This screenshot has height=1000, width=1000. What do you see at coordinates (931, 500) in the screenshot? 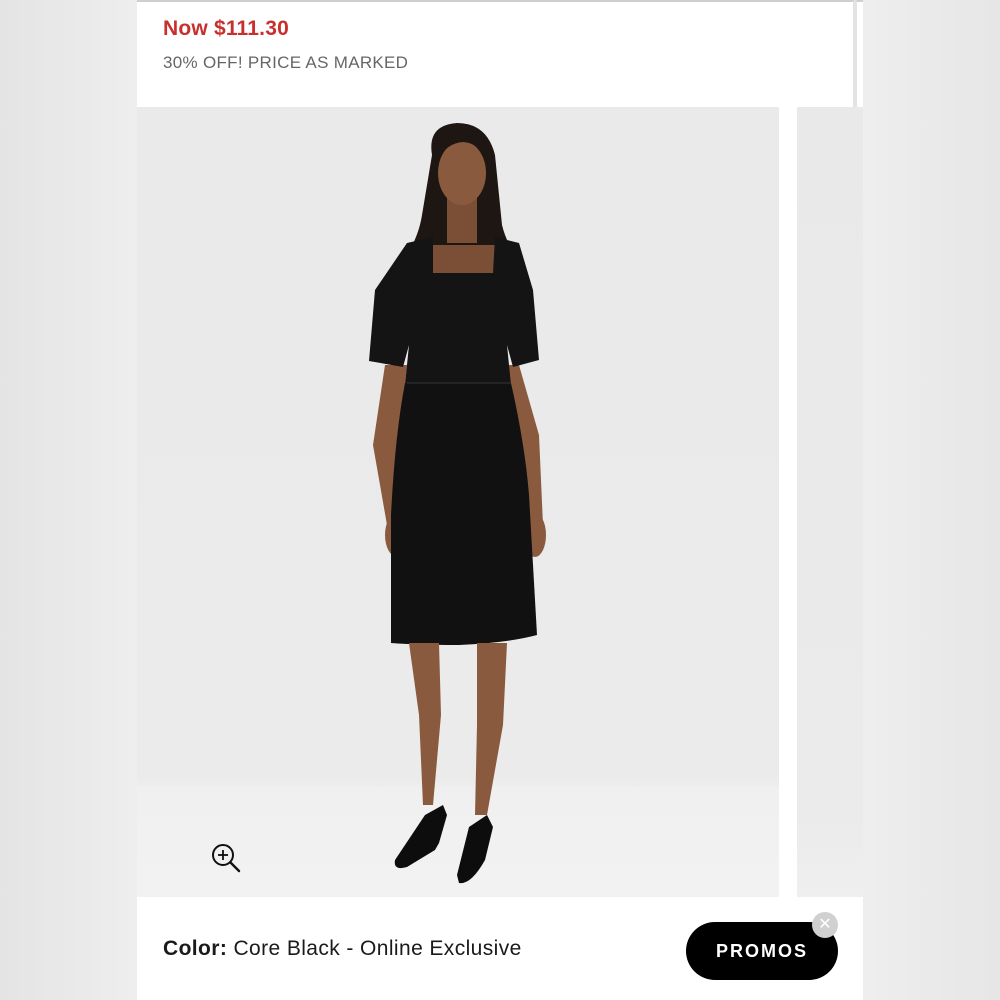
I see `backdrop-right` at bounding box center [931, 500].